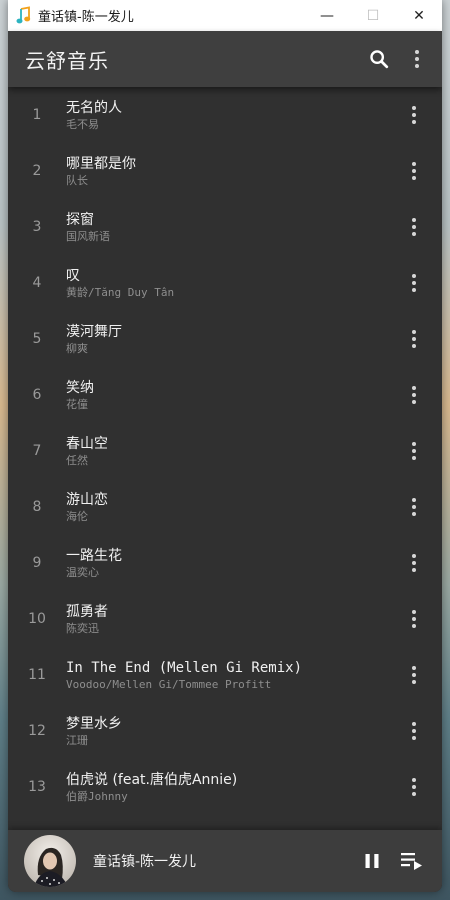  I want to click on song-info: 探窗 国风新语, so click(226, 227).